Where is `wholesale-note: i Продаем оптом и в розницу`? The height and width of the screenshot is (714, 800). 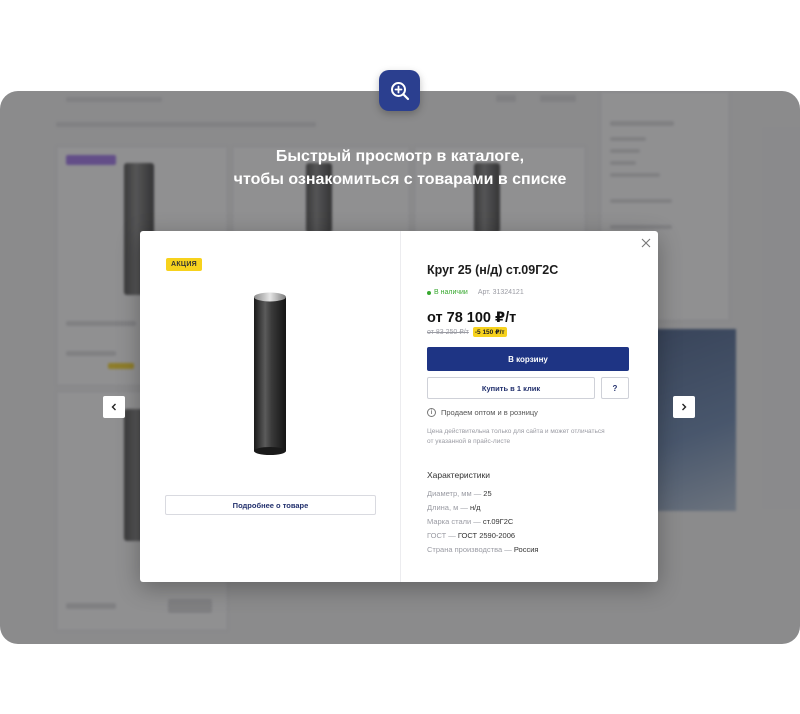
wholesale-note: i Продаем оптом и в розницу is located at coordinates (542, 412).